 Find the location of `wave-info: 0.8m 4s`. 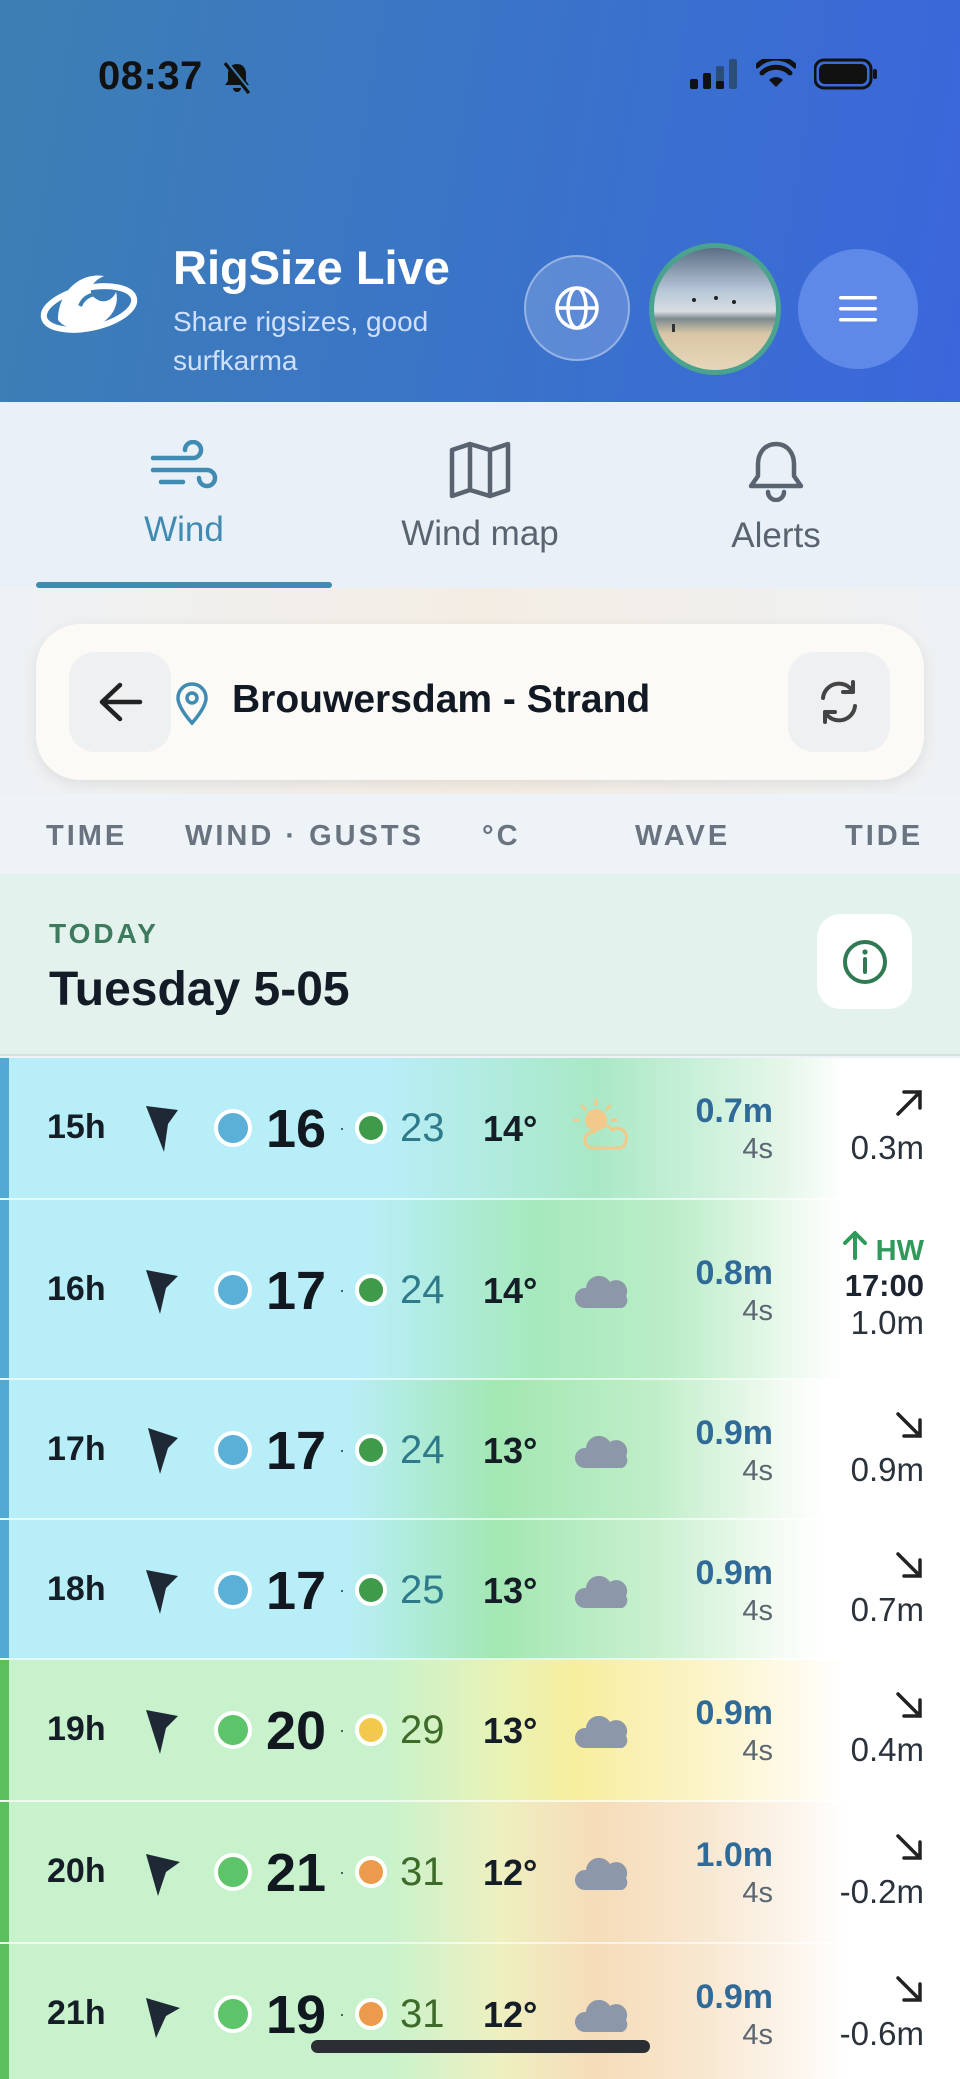

wave-info: 0.8m 4s is located at coordinates (735, 1291).